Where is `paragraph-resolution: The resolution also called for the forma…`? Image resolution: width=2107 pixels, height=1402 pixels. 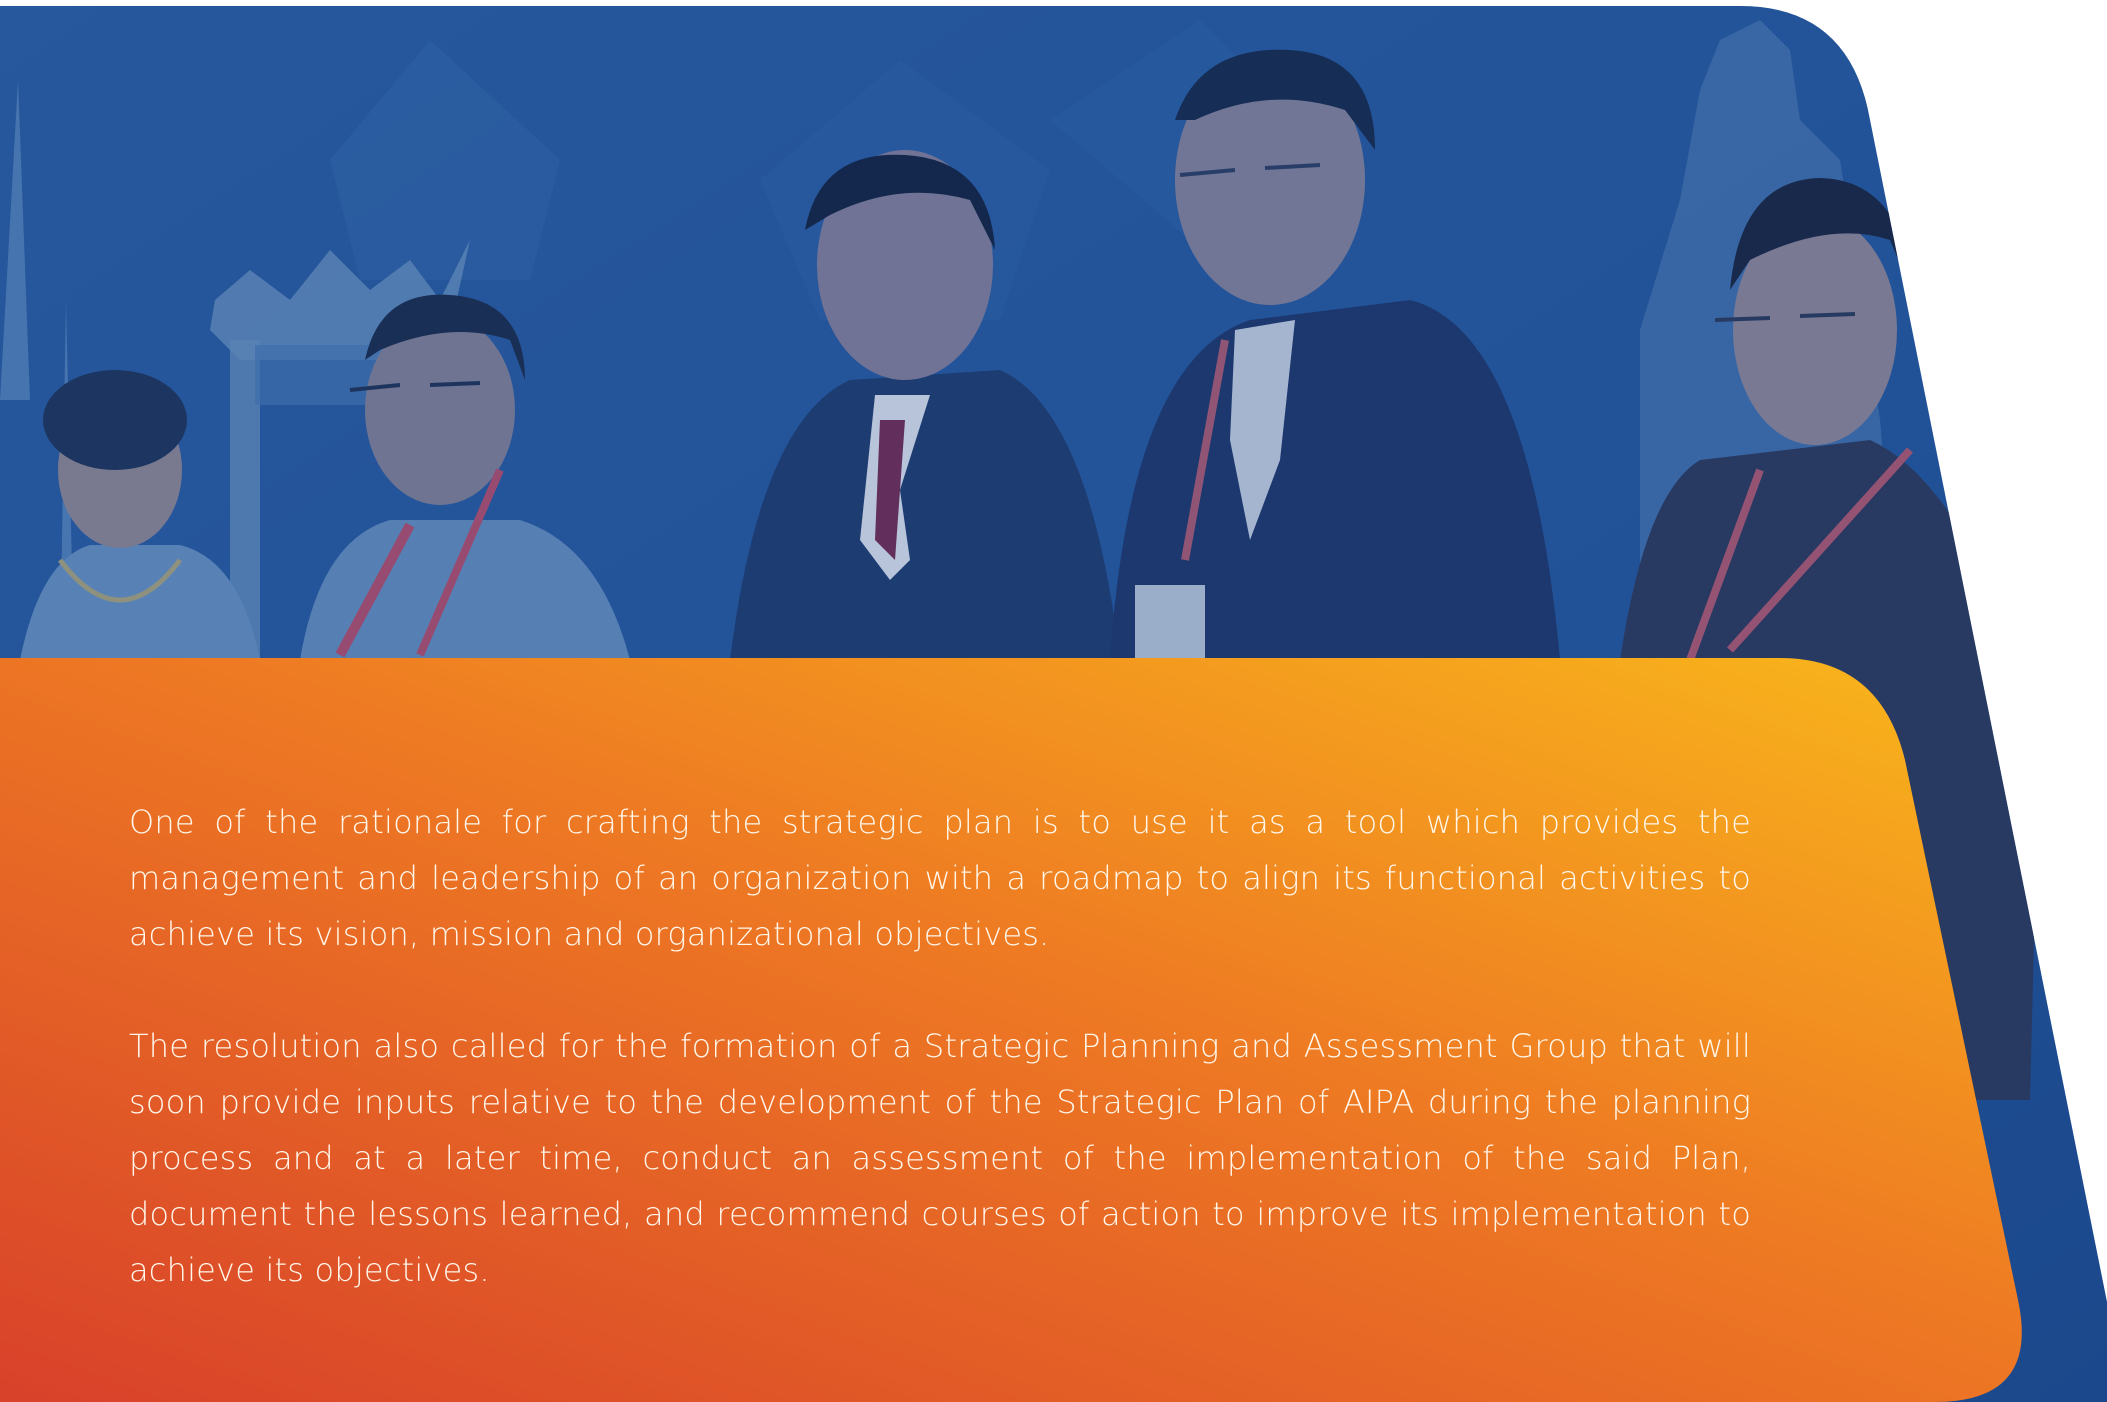
paragraph-resolution: The resolution also called for the forma… is located at coordinates (940, 1158).